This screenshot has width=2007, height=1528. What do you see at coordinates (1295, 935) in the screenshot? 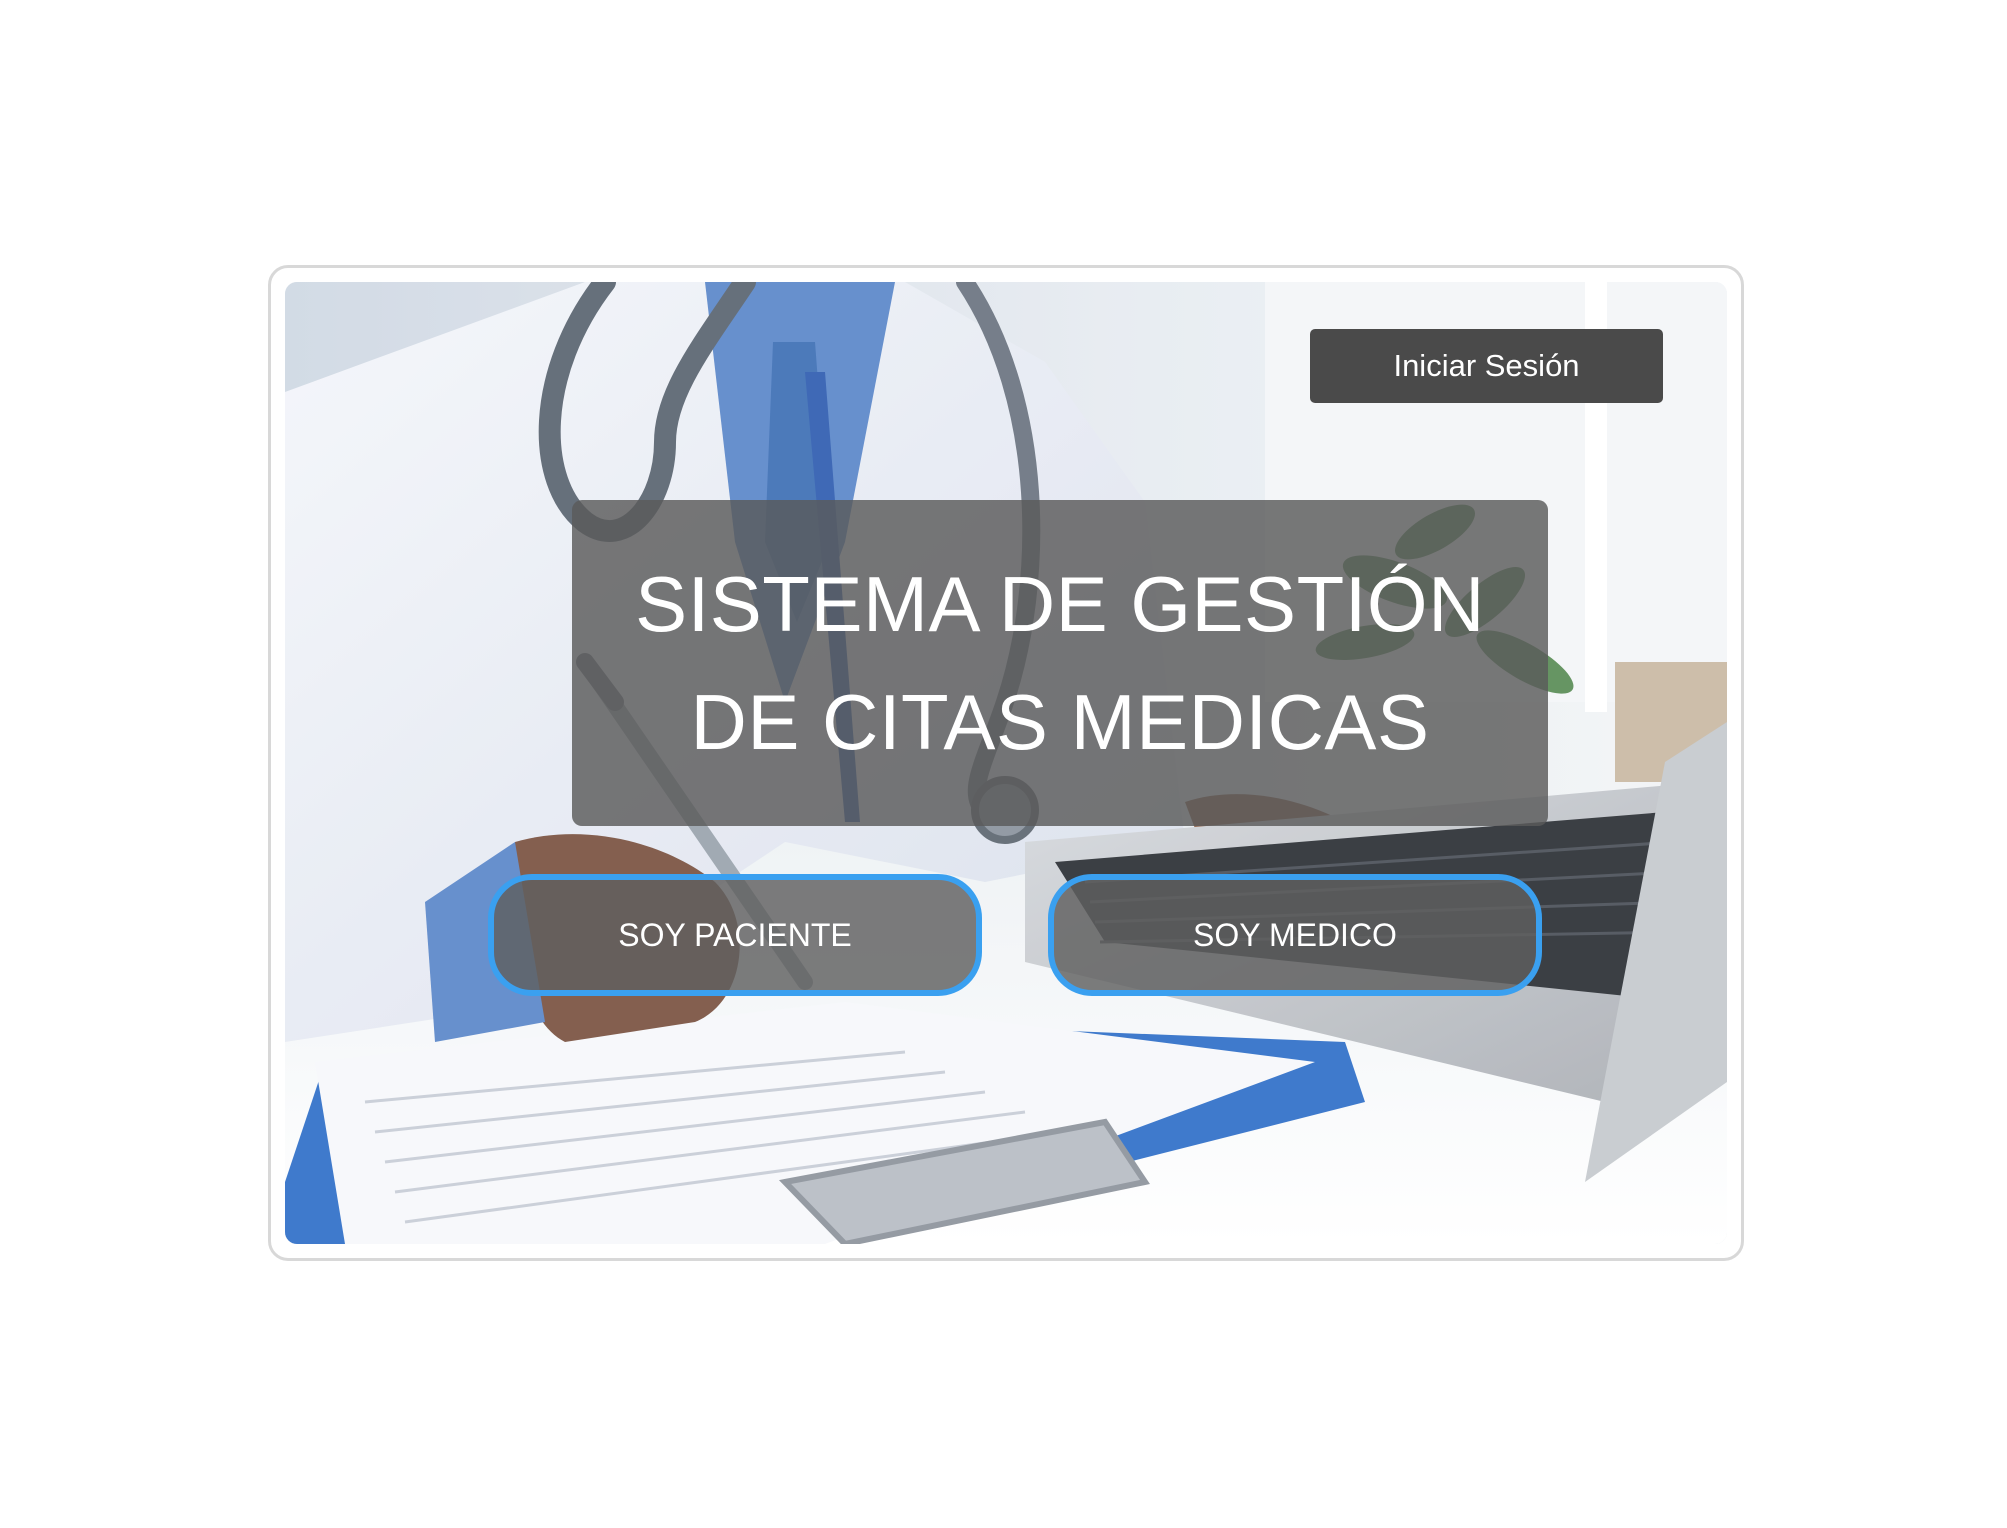
I see `doctor-button: SOY MEDICO` at bounding box center [1295, 935].